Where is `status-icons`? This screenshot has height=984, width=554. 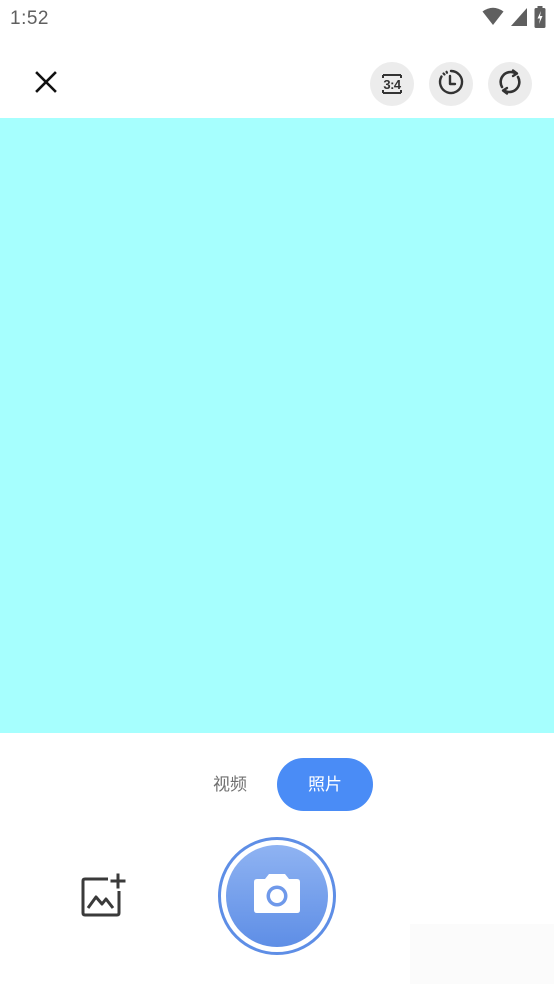 status-icons is located at coordinates (514, 19).